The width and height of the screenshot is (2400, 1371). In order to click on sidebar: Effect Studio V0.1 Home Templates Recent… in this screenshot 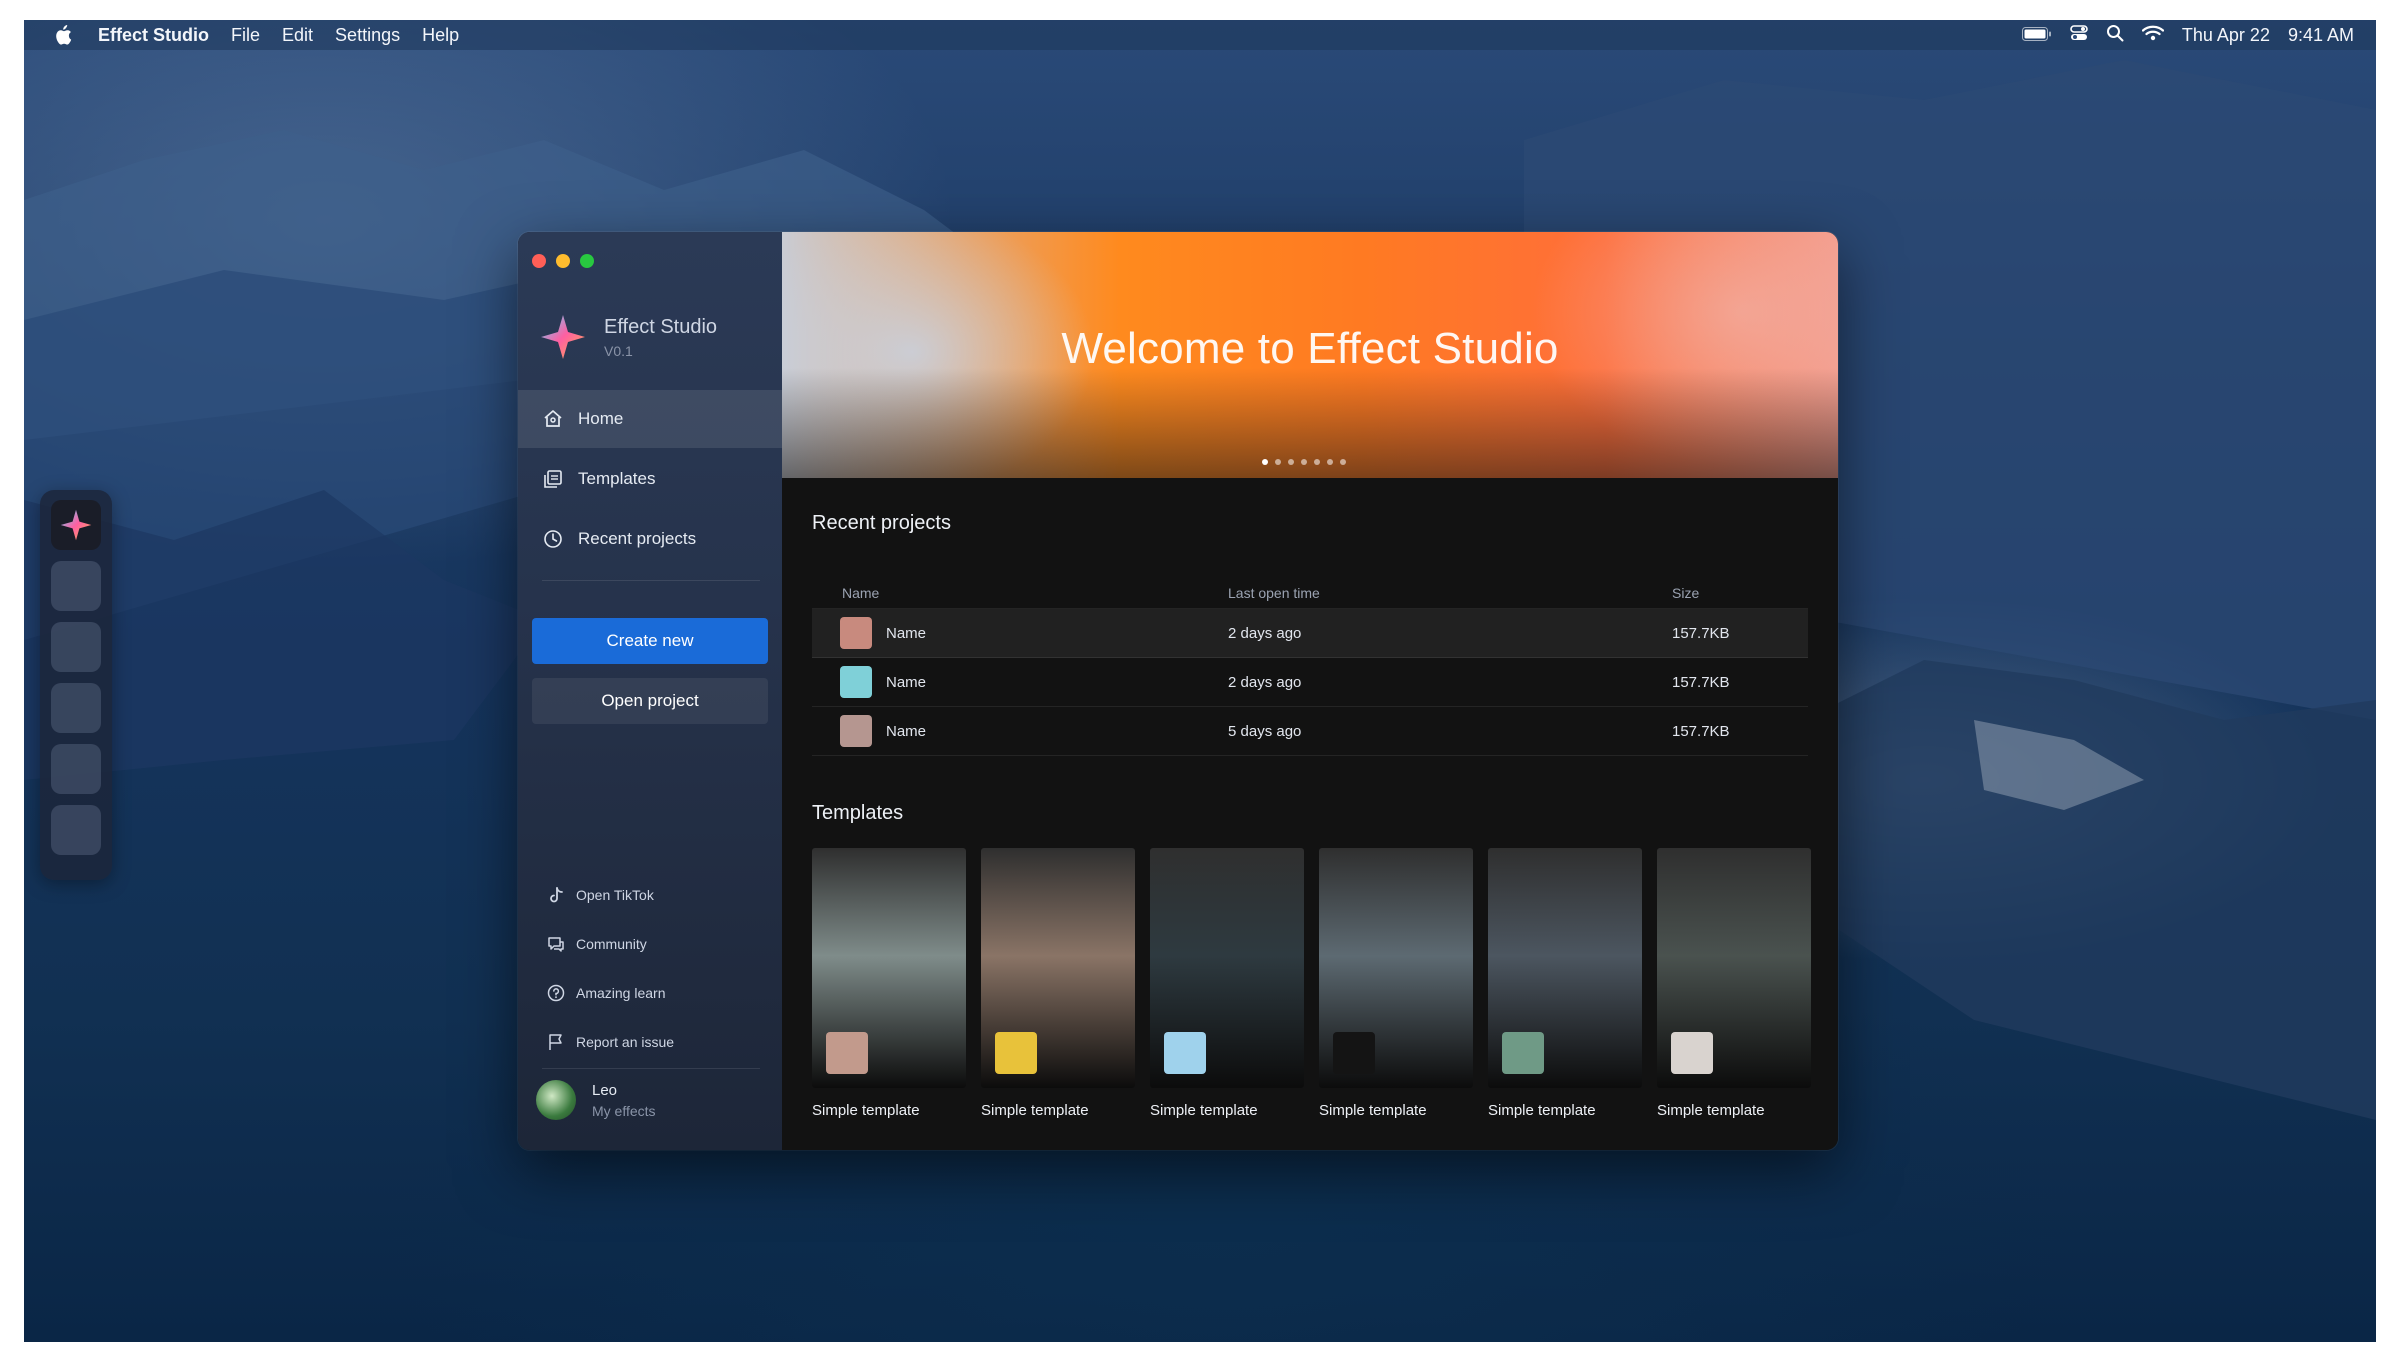, I will do `click(650, 691)`.